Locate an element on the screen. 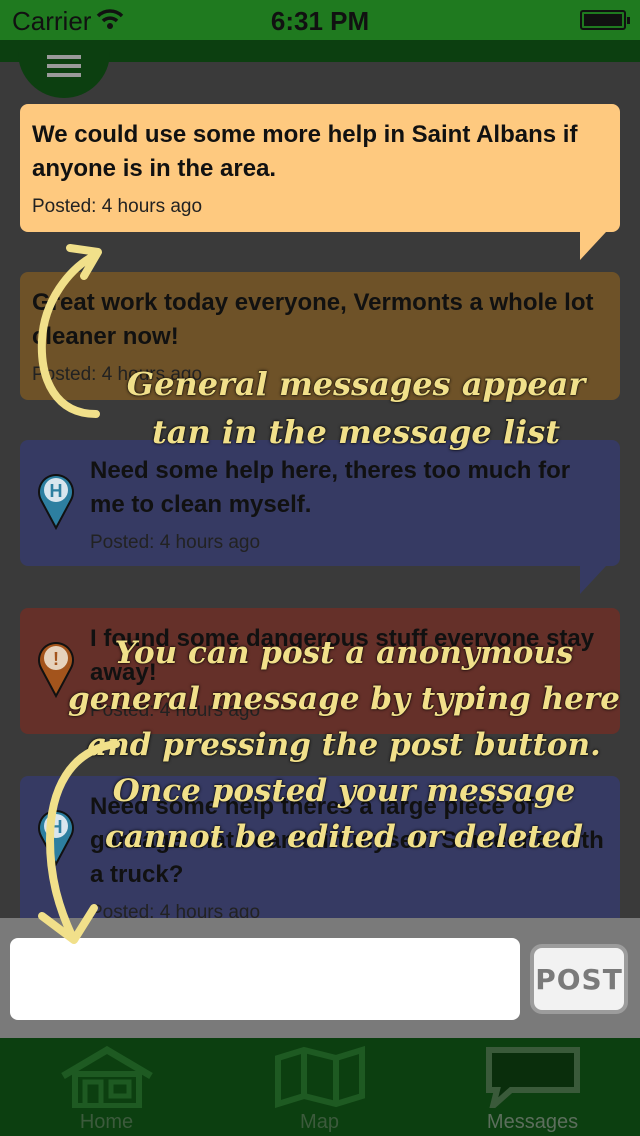 The width and height of the screenshot is (640, 1136). status-time: 6:31 PM is located at coordinates (320, 21).